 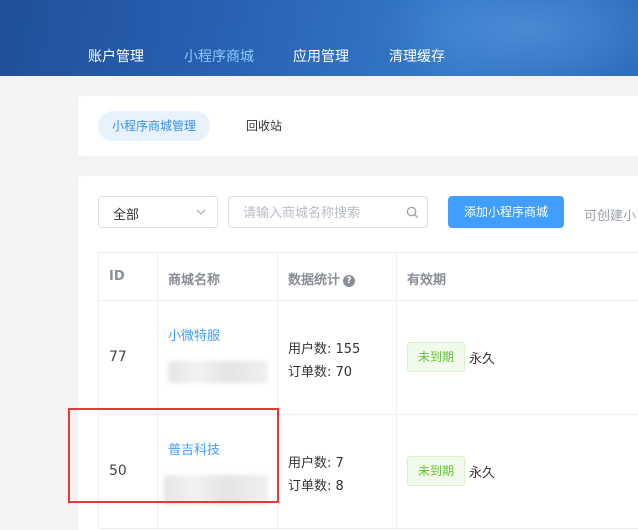 I want to click on nav-item-app-manage: 应用管理, so click(x=321, y=56).